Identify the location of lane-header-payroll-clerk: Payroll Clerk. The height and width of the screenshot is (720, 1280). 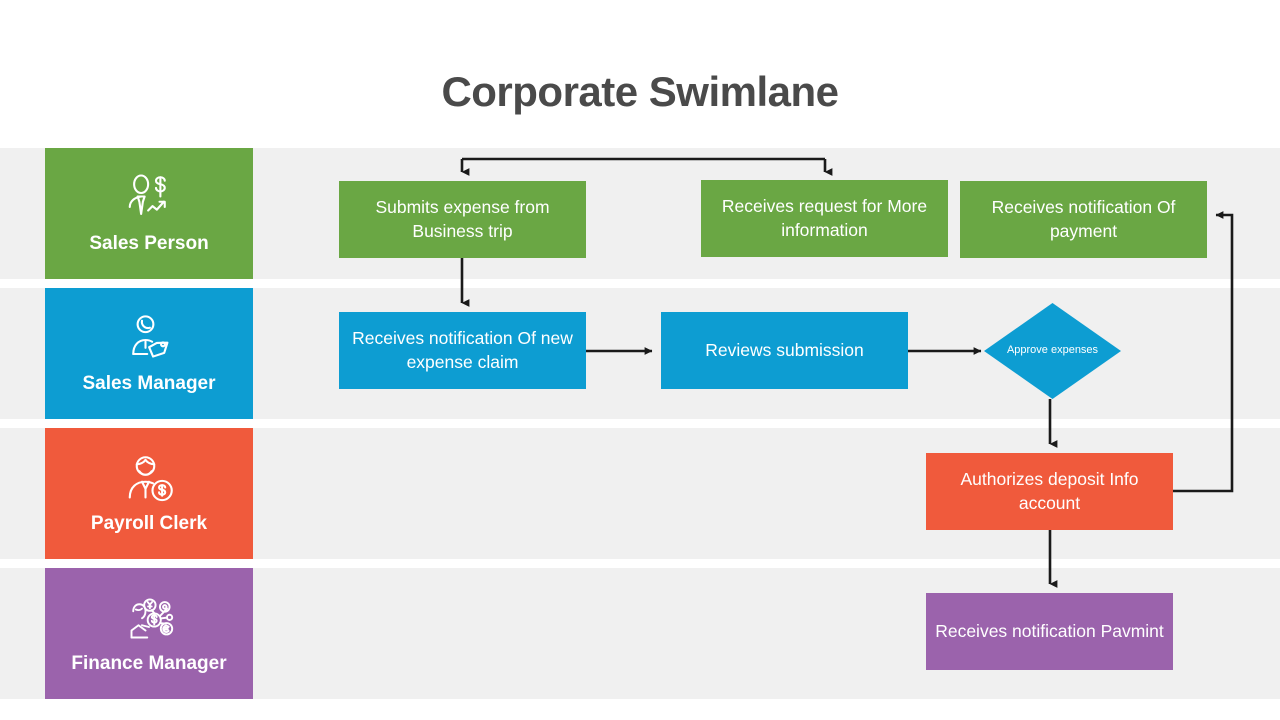
(149, 493).